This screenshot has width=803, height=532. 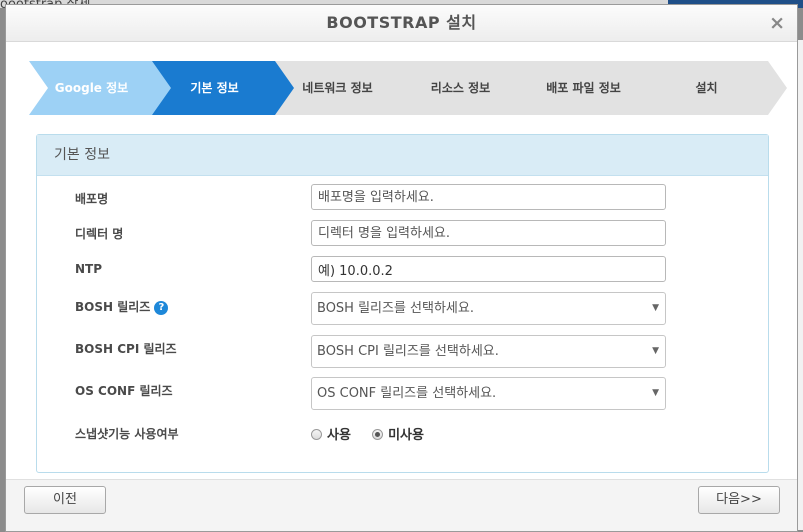 I want to click on snapshot-not-use-label: 미사용, so click(x=406, y=435).